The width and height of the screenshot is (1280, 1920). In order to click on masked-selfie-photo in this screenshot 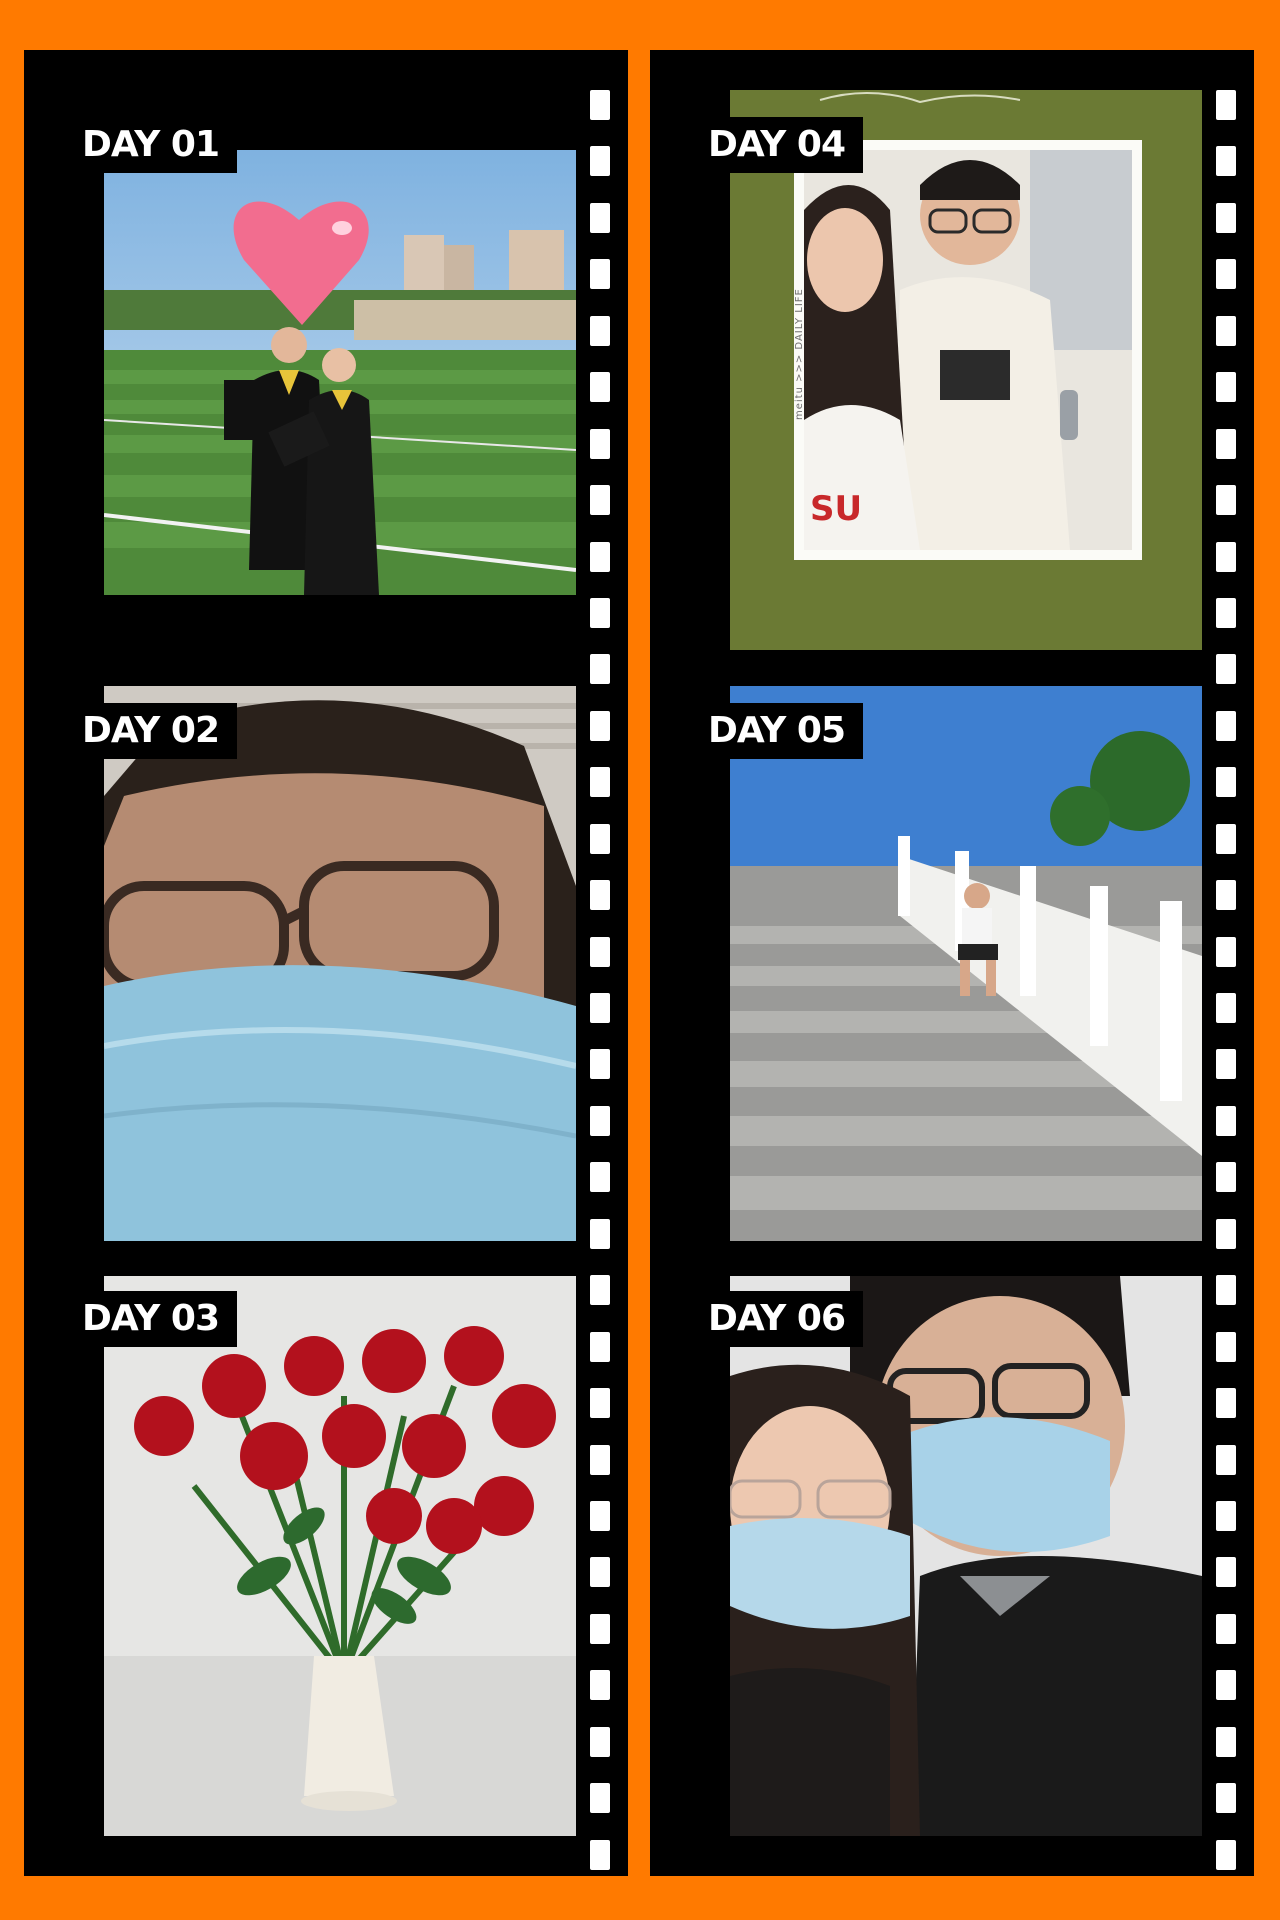, I will do `click(340, 963)`.